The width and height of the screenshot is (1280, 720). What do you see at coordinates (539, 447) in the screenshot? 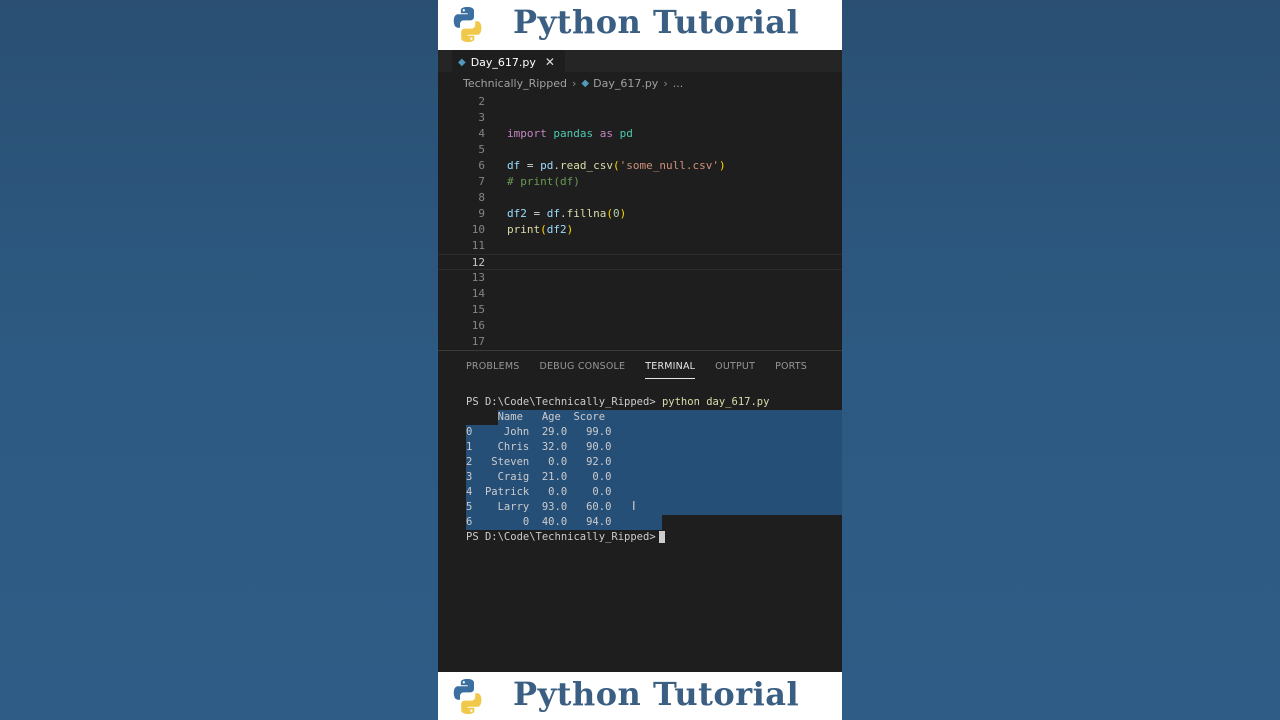
I see `terminal-output-line: 1 Chris 32.0 90.0` at bounding box center [539, 447].